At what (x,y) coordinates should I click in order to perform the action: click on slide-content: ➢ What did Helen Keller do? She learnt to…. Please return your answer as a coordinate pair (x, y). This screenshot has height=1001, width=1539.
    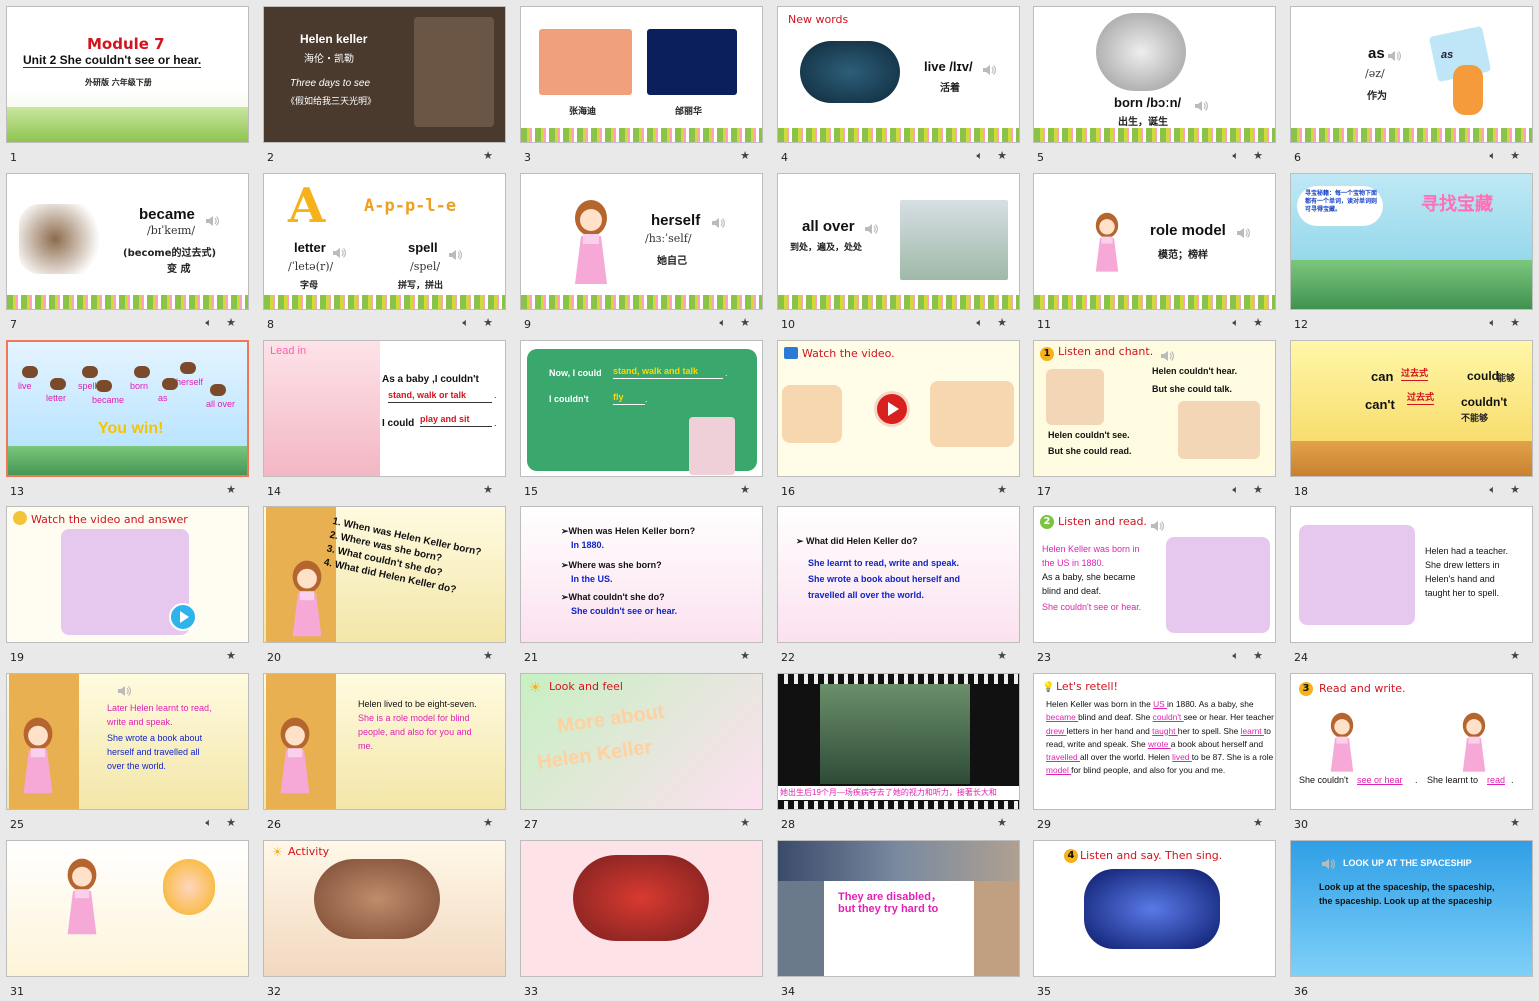
    Looking at the image, I should click on (898, 574).